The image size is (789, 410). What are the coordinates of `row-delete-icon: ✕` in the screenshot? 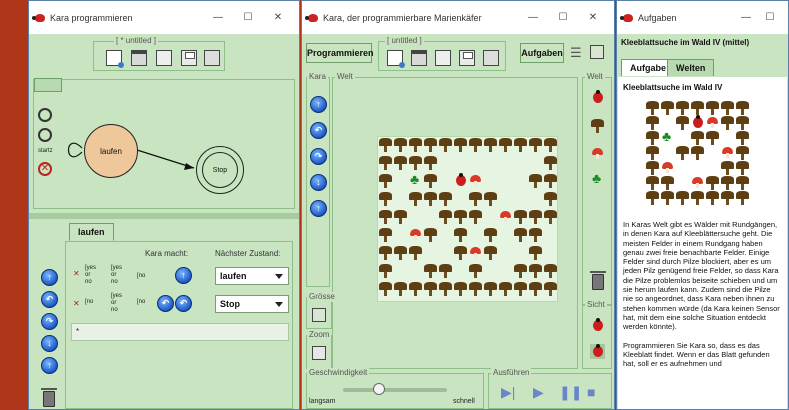 It's located at (76, 273).